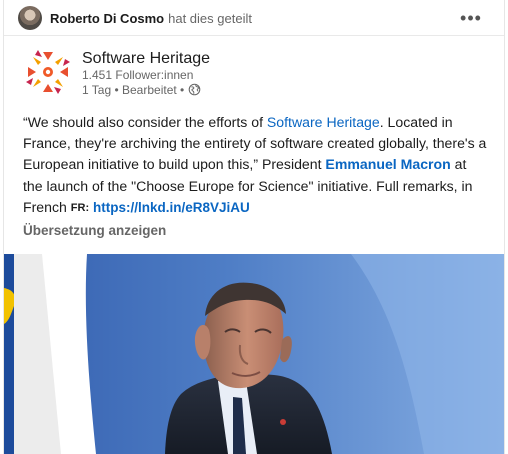  Describe the element at coordinates (80, 207) in the screenshot. I see `language-label: FR:` at that location.